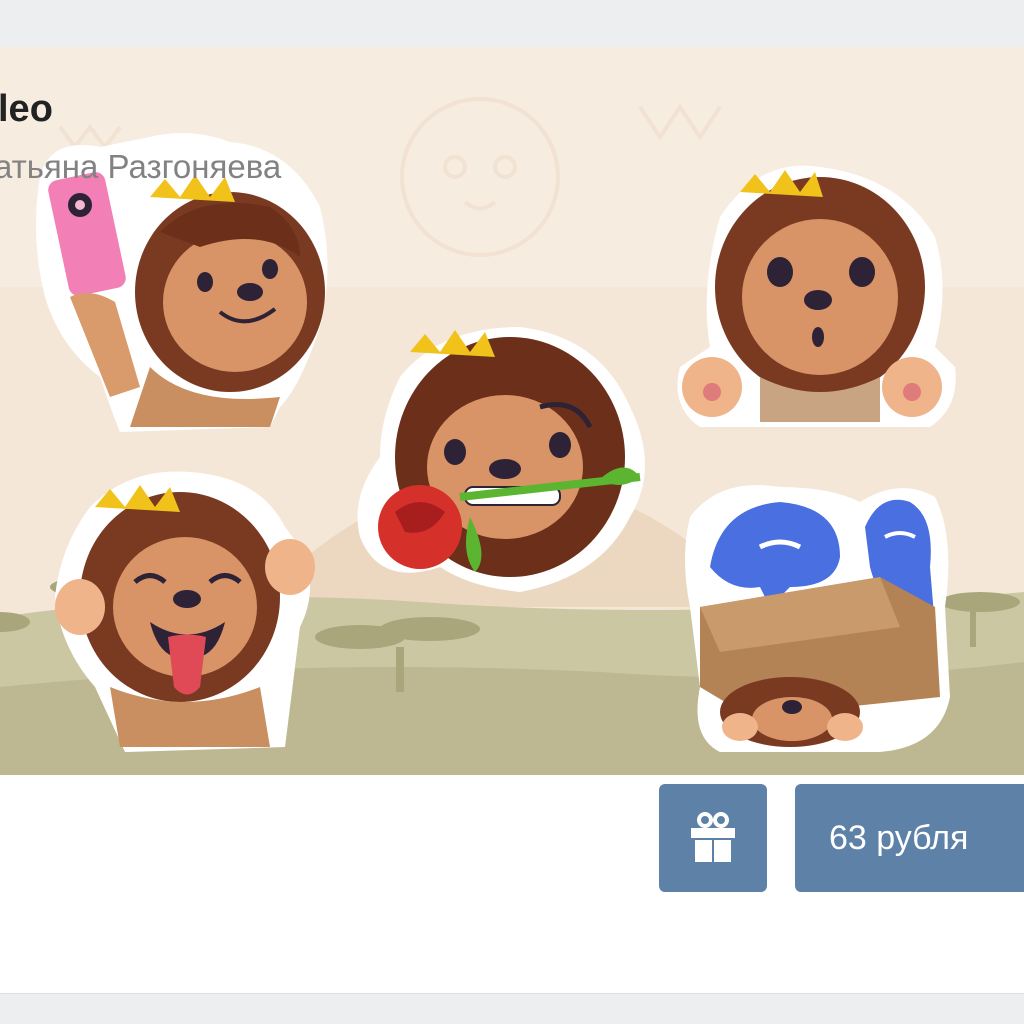 The height and width of the screenshot is (1024, 1024). What do you see at coordinates (140, 167) in the screenshot?
I see `sticker-pack-author: атьяна Разгоняева` at bounding box center [140, 167].